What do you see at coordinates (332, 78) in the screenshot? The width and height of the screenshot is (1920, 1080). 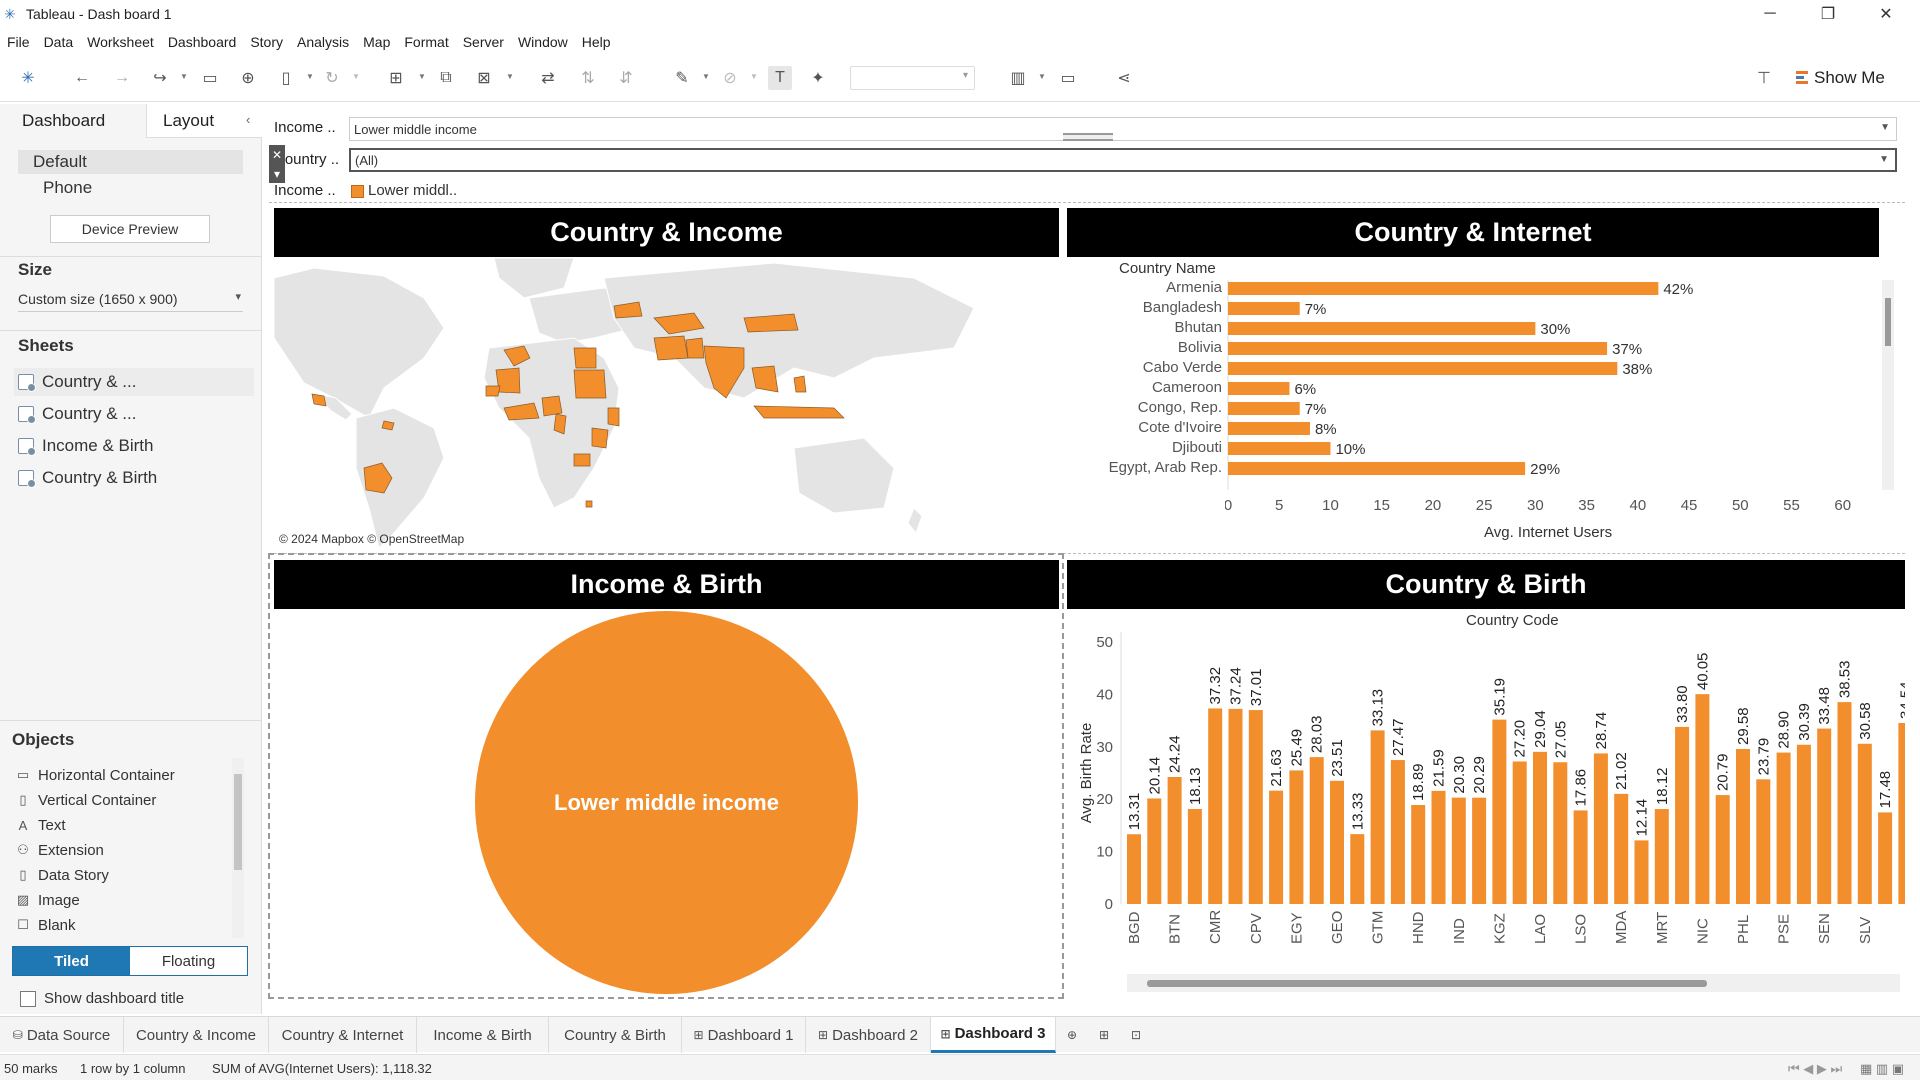 I see `refresh-icon: ↻` at bounding box center [332, 78].